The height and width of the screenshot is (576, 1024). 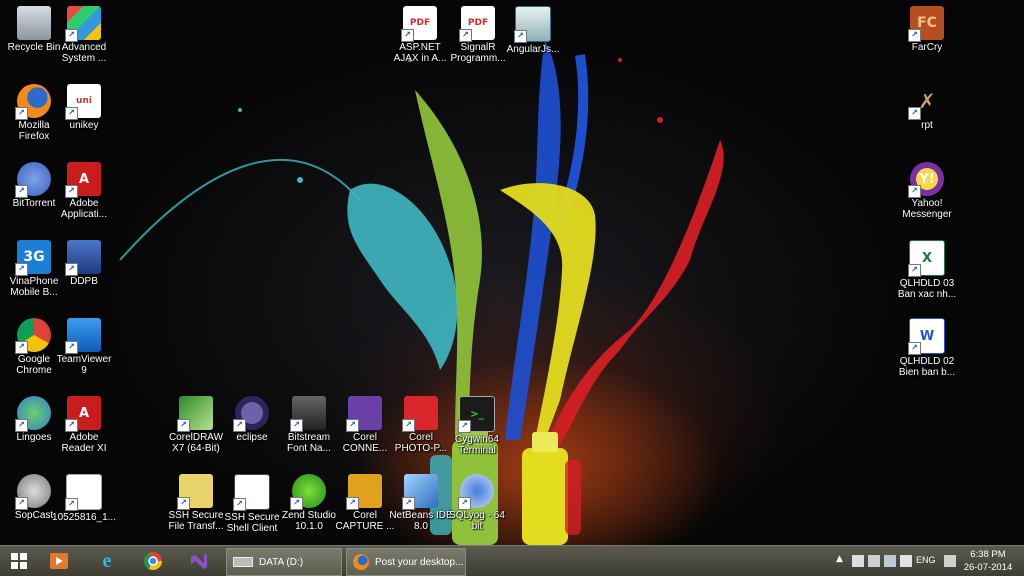 What do you see at coordinates (284, 562) in the screenshot?
I see `task-data-drive: DATA (D:)` at bounding box center [284, 562].